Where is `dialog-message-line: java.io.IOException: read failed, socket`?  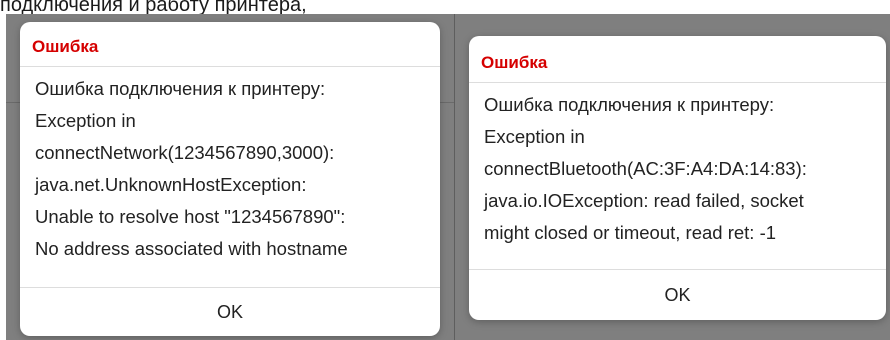 dialog-message-line: java.io.IOException: read failed, socket is located at coordinates (644, 200).